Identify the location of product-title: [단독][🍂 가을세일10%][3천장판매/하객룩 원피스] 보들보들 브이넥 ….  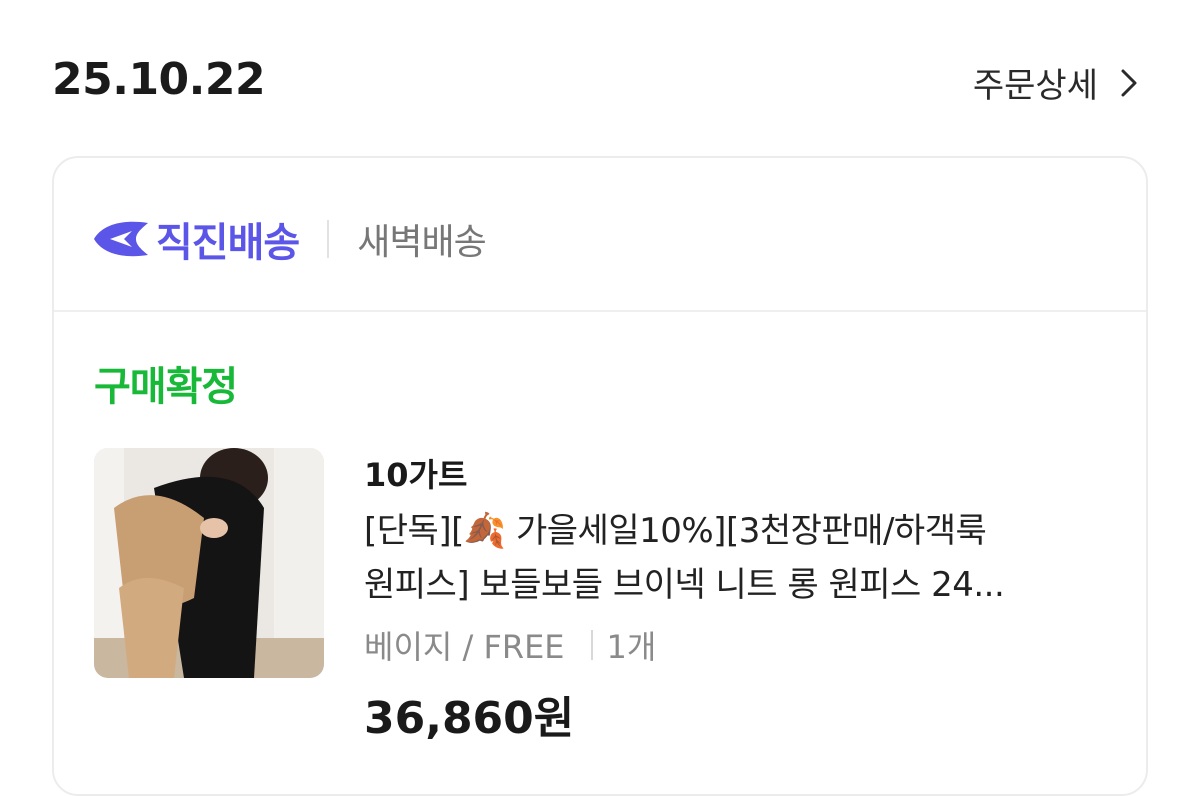
(744, 558).